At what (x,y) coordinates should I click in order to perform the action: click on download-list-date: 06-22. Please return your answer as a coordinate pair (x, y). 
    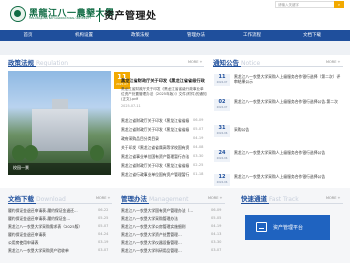
    Looking at the image, I should click on (103, 210).